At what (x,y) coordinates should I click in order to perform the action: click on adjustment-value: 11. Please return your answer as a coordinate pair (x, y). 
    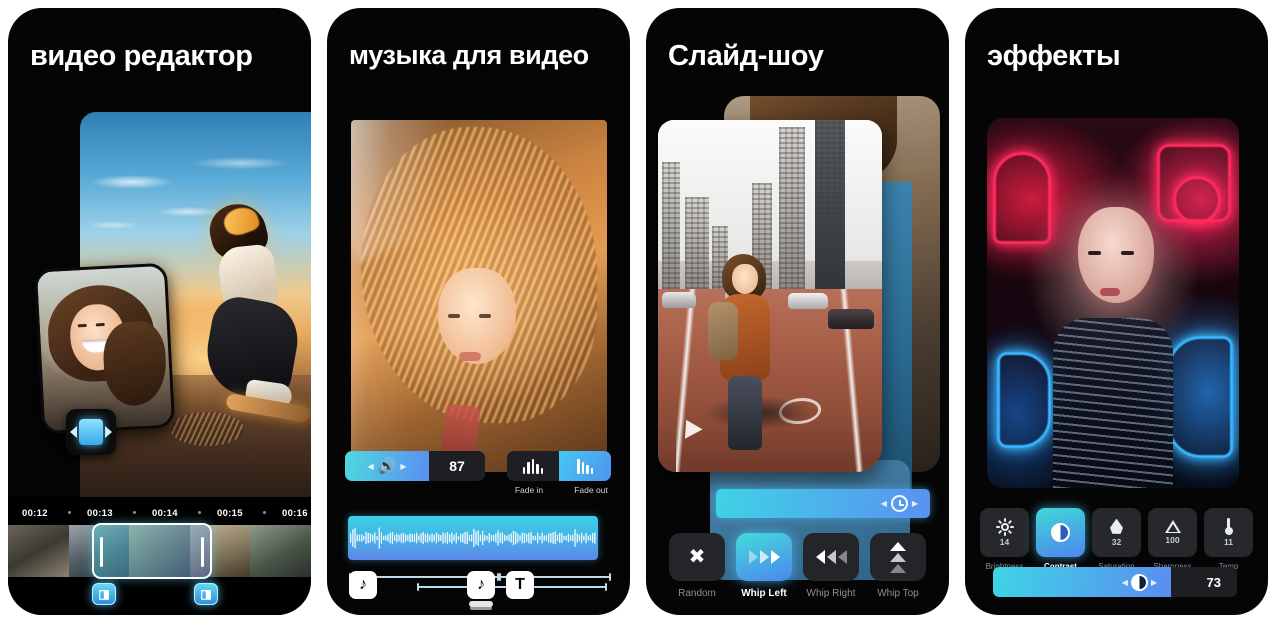
    Looking at the image, I should click on (1228, 542).